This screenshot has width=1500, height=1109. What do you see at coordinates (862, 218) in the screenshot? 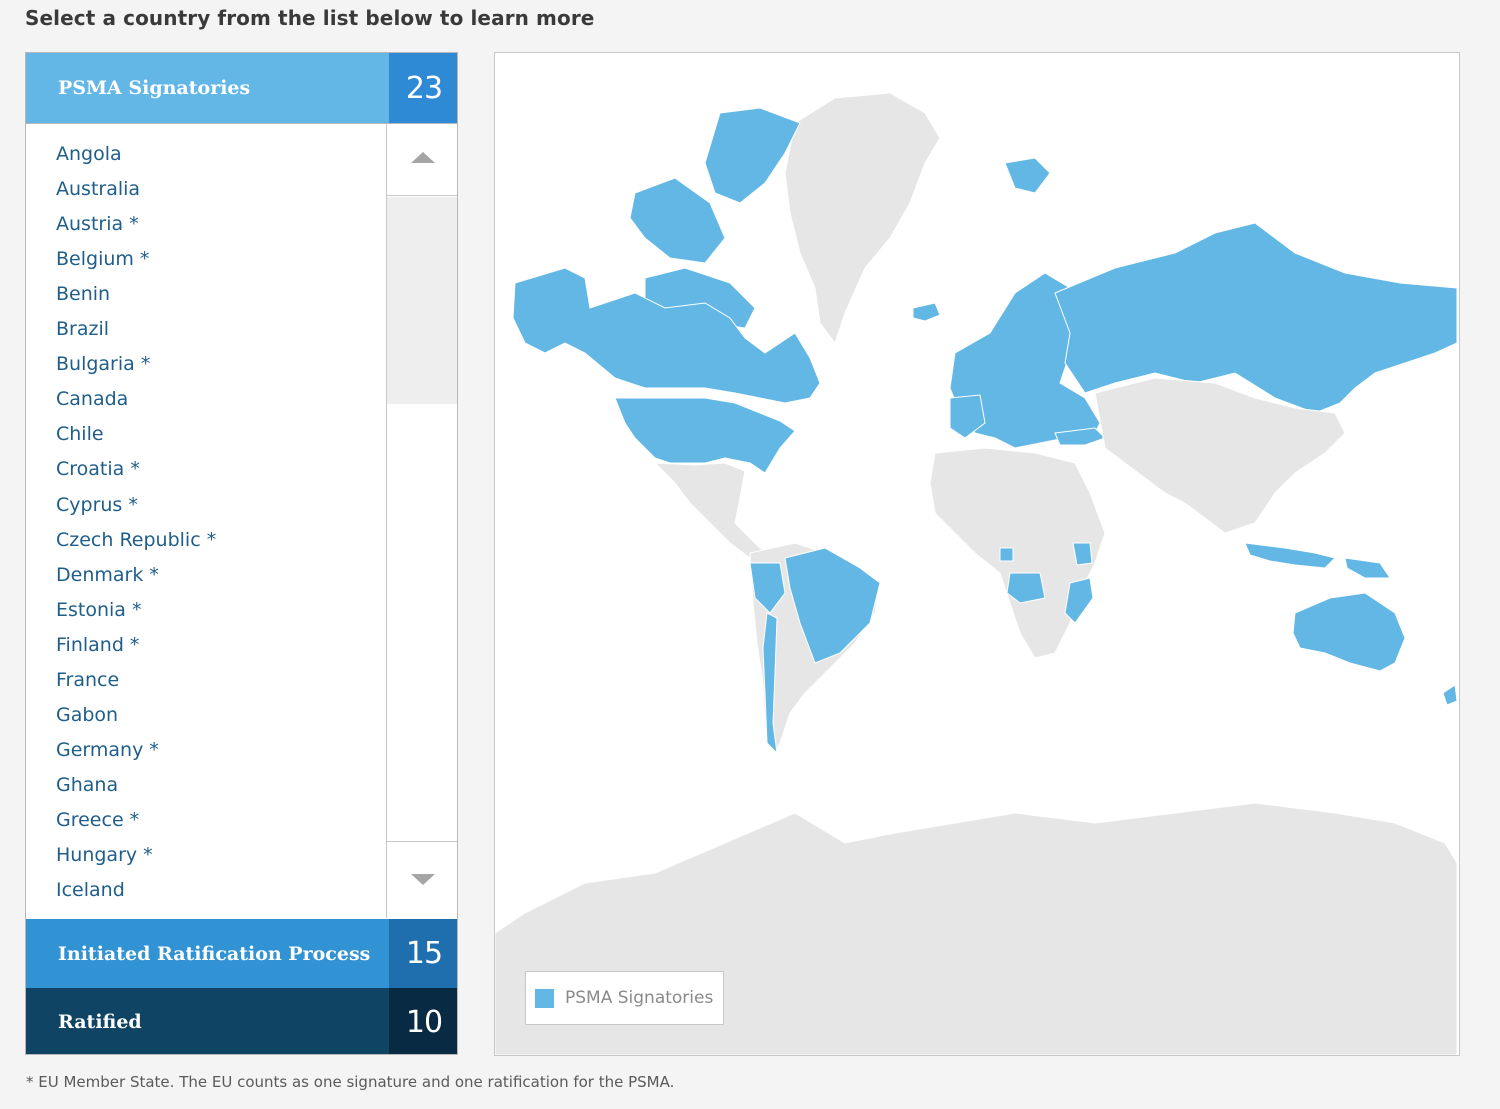
I see `greenland-shape` at bounding box center [862, 218].